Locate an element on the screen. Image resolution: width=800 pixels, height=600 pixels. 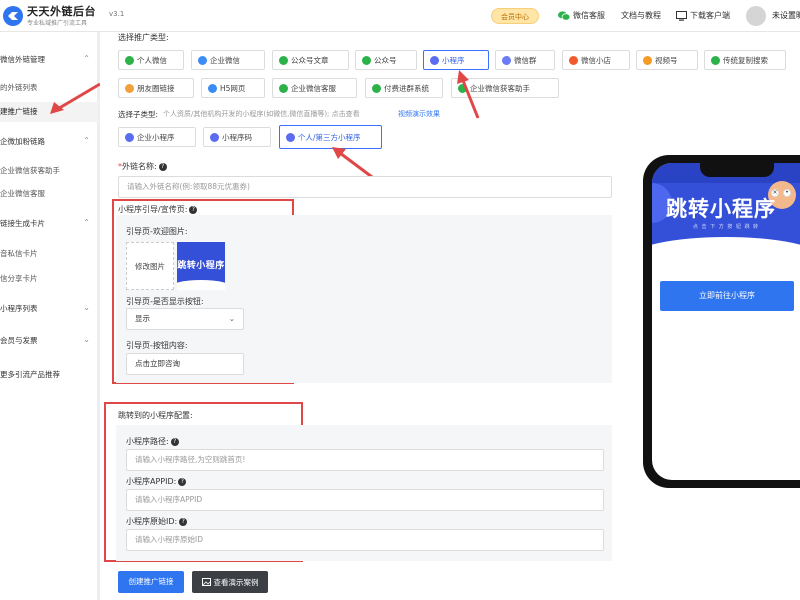
thumbnail-wave is located at coordinates (201, 285).